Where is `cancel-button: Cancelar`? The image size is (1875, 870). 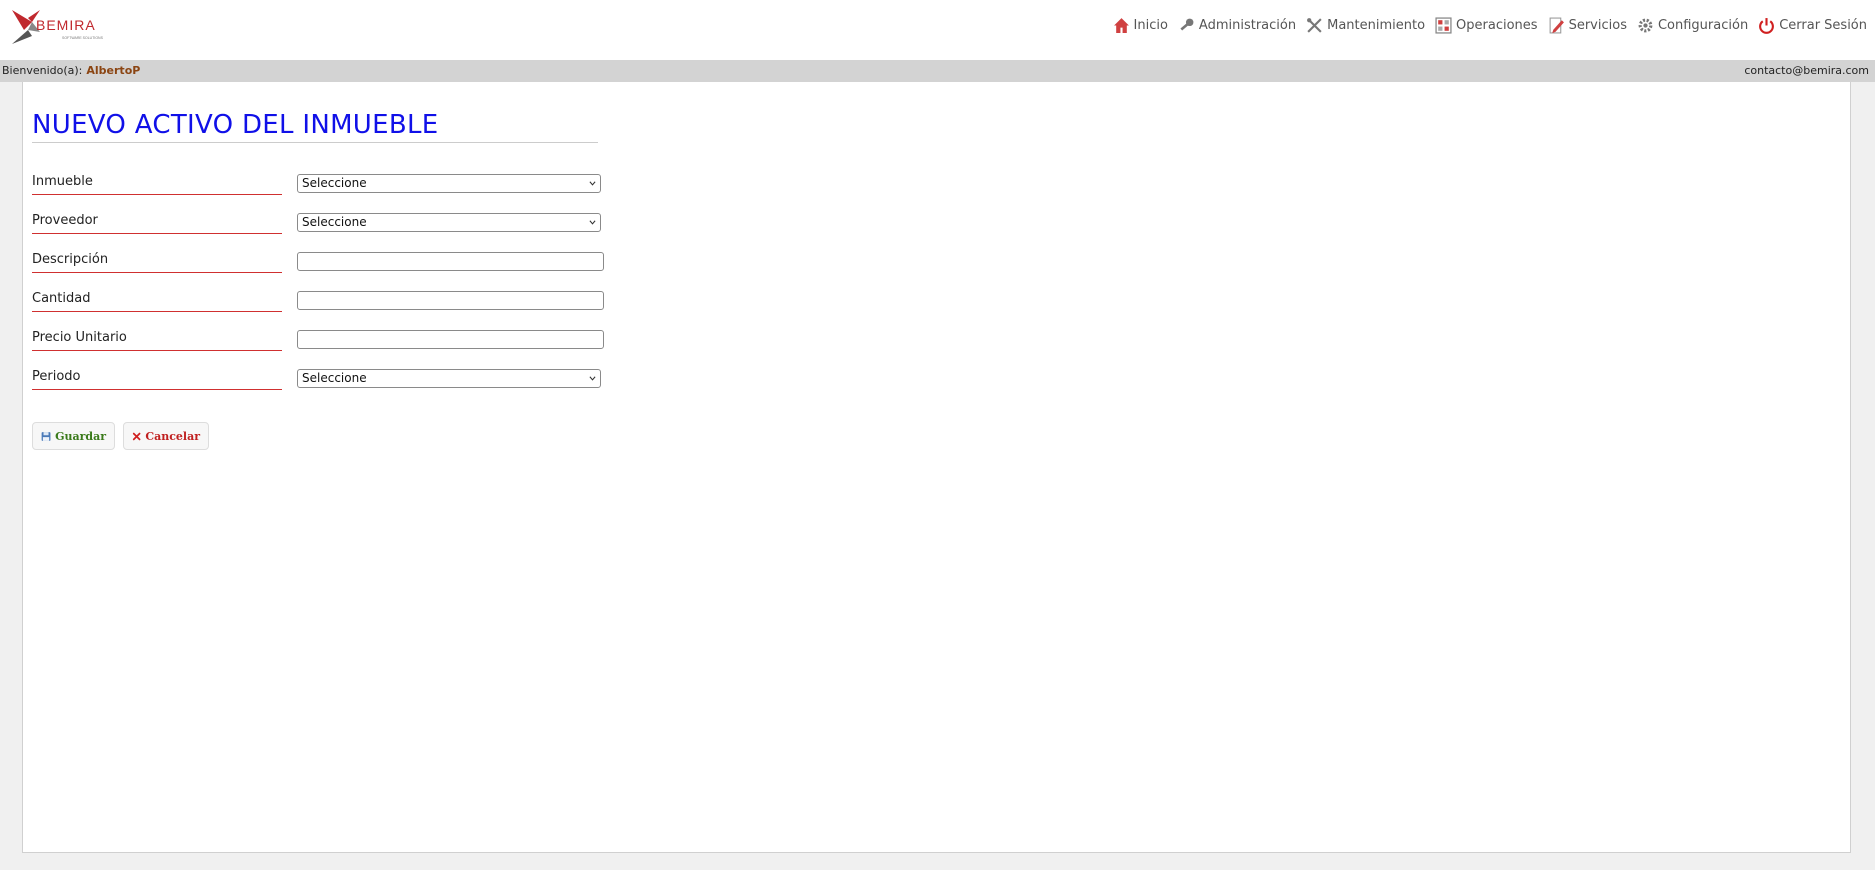
cancel-button: Cancelar is located at coordinates (166, 436).